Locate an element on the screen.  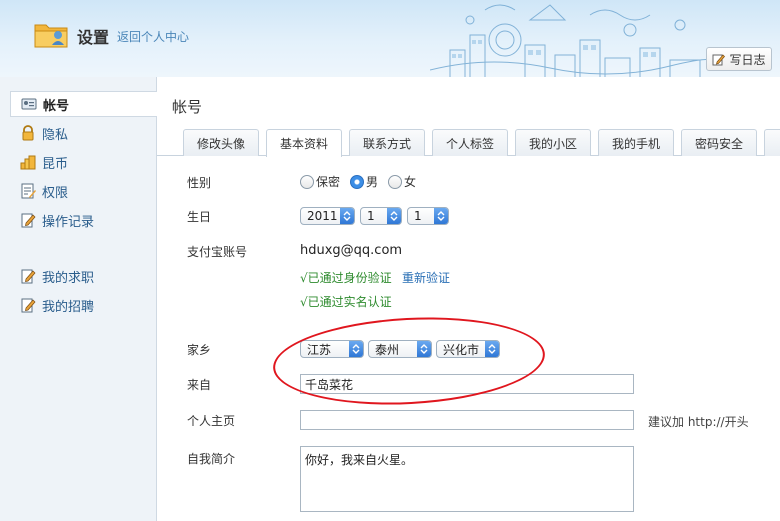
birthday-label: 生日 is located at coordinates (199, 217).